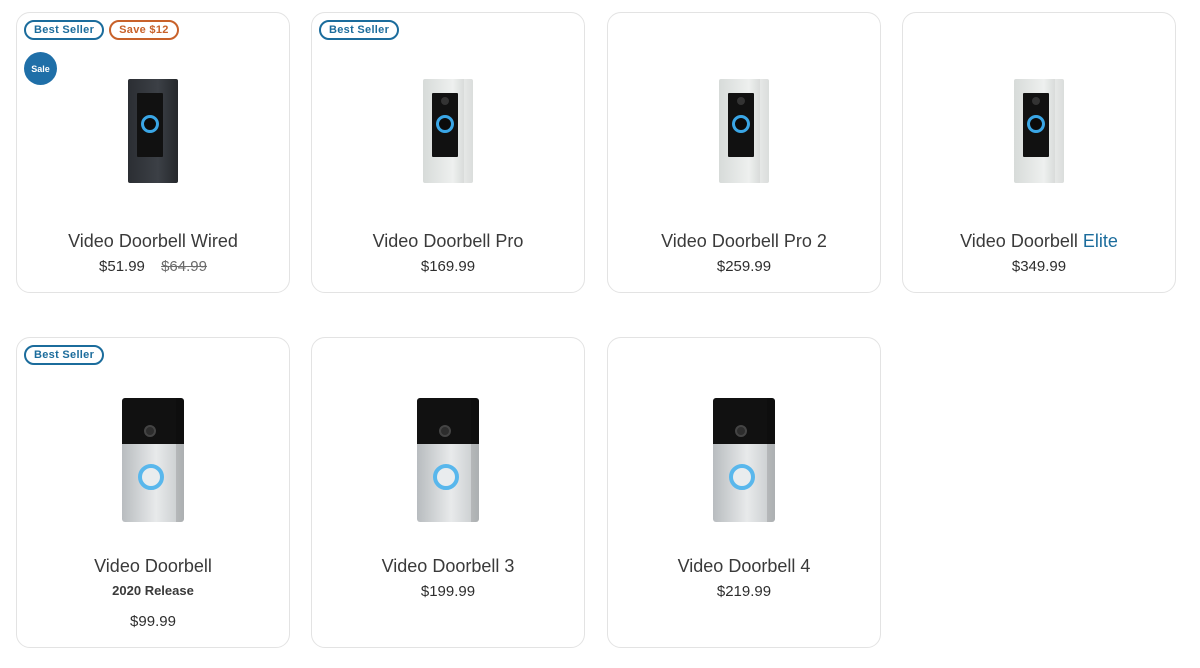 This screenshot has height=668, width=1200. What do you see at coordinates (153, 566) in the screenshot?
I see `product-name: Video Doorbell` at bounding box center [153, 566].